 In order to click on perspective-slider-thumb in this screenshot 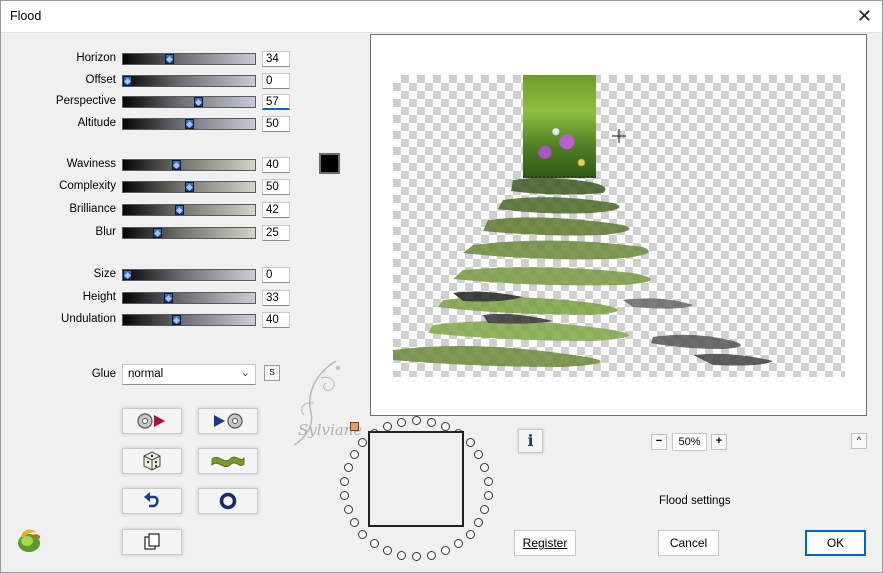, I will do `click(198, 102)`.